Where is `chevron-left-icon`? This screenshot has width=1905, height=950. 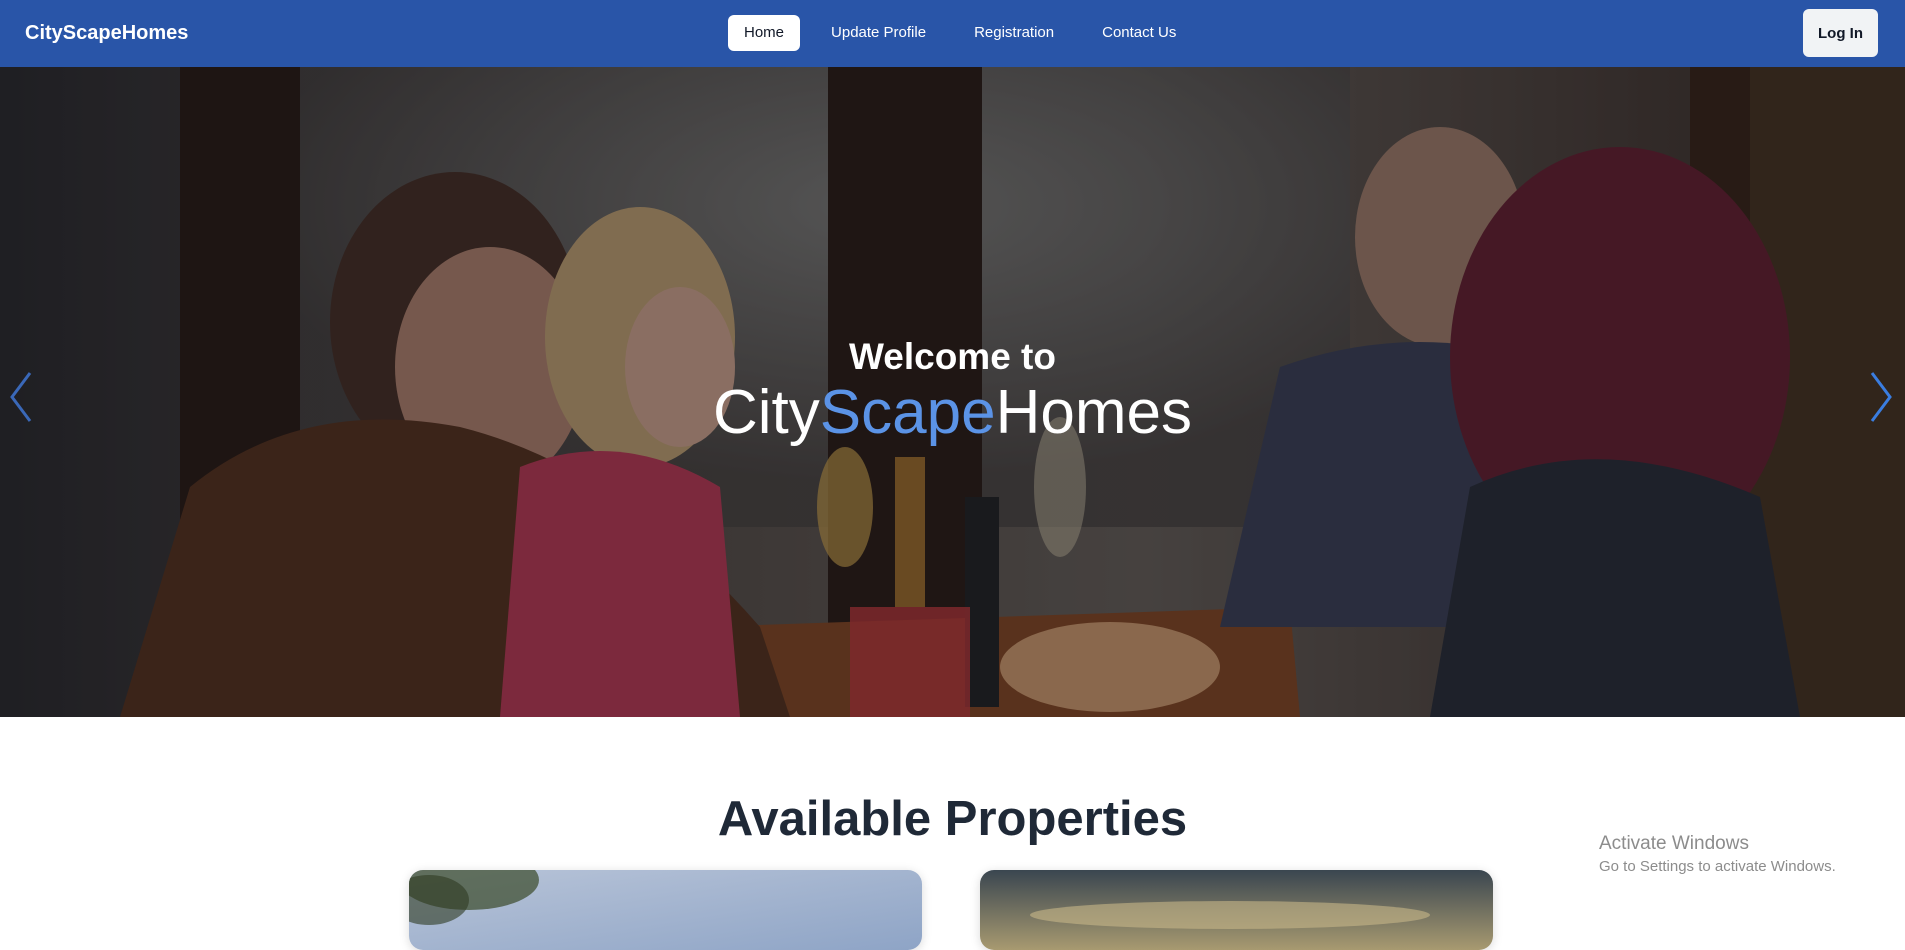 chevron-left-icon is located at coordinates (21, 397).